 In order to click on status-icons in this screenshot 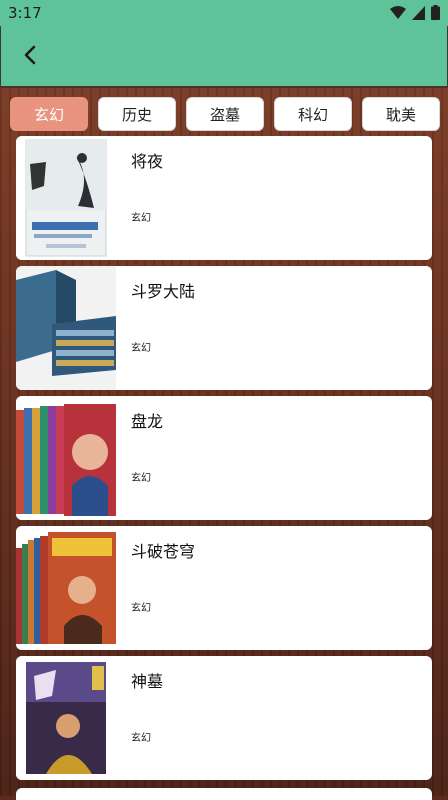, I will do `click(415, 12)`.